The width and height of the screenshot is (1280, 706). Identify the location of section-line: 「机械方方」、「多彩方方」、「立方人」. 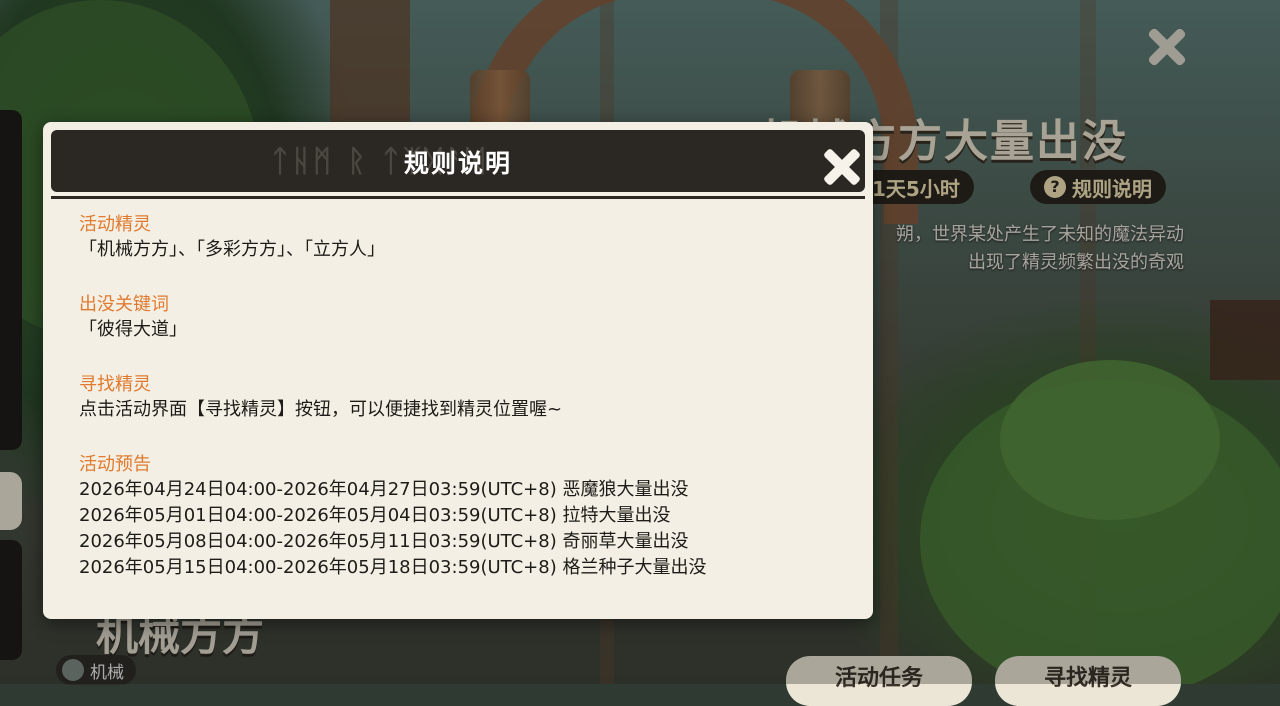
(232, 249).